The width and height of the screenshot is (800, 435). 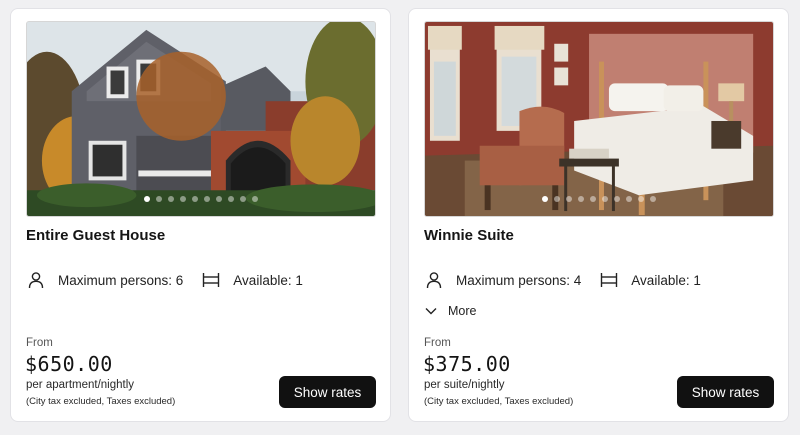 I want to click on more-label: More, so click(x=462, y=311).